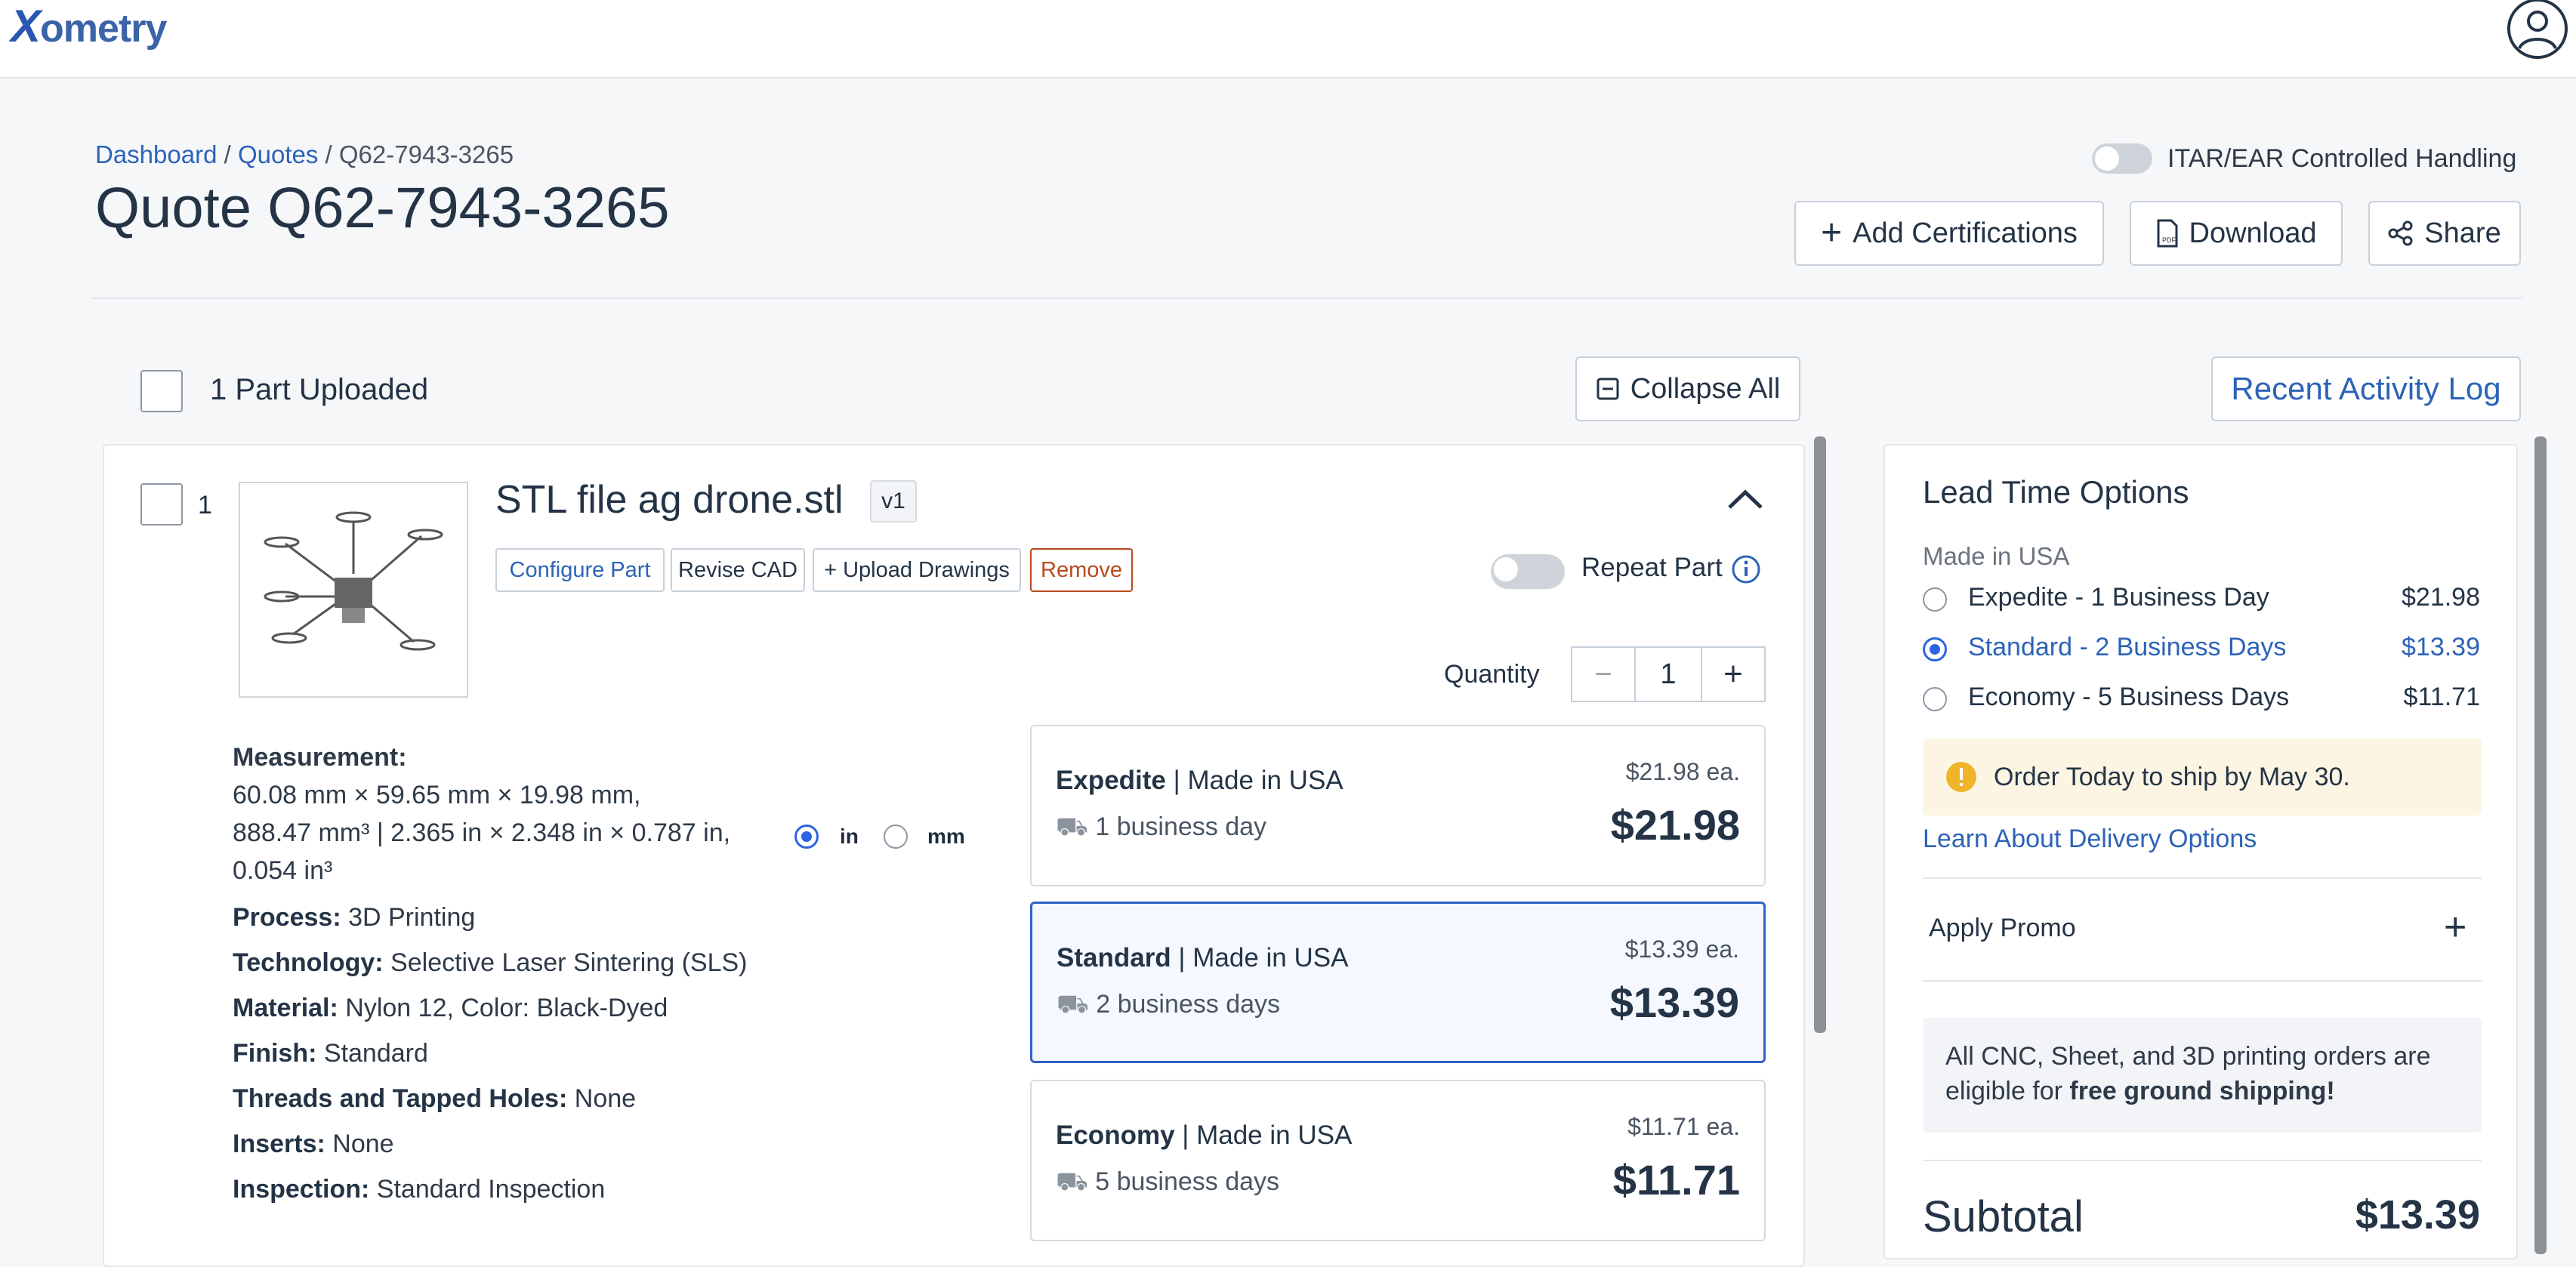  I want to click on spec-threads: Threads and Tapped Holes: None, so click(434, 1099).